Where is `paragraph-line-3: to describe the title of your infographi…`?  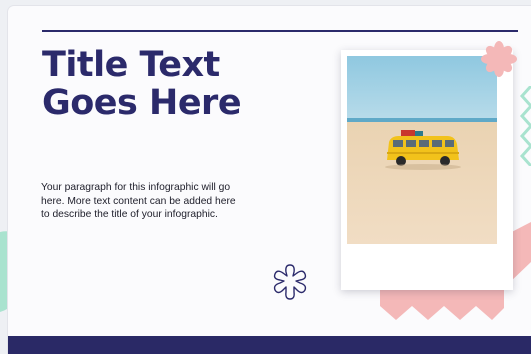
paragraph-line-3: to describe the title of your infographi… is located at coordinates (129, 214).